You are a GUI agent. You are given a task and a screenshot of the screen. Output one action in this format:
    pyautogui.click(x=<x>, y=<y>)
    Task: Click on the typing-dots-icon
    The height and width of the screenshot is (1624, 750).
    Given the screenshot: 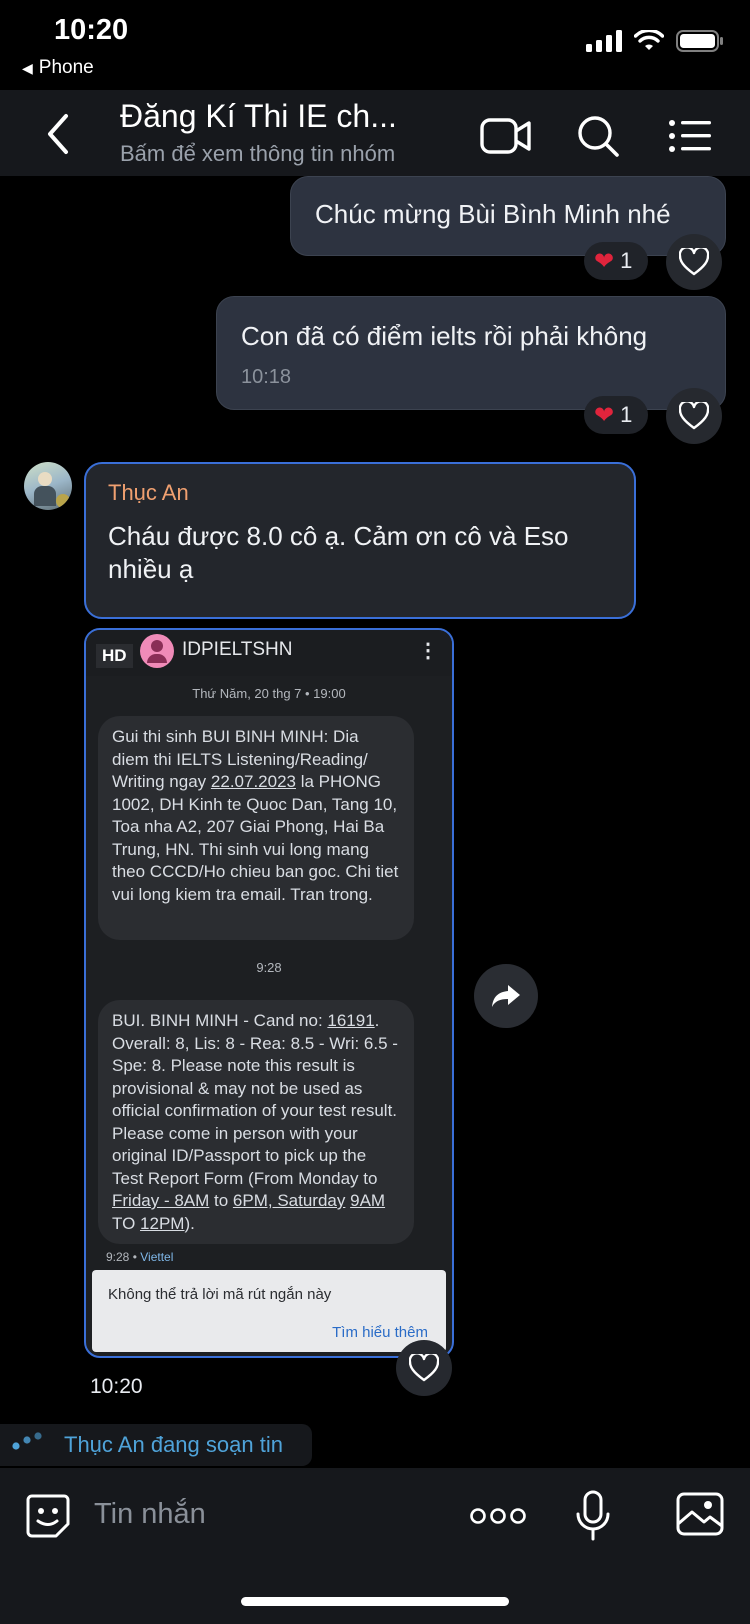 What is the action you would take?
    pyautogui.click(x=27, y=1441)
    